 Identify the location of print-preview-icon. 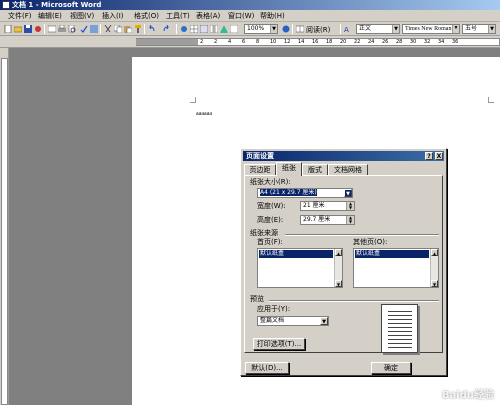
(72, 29).